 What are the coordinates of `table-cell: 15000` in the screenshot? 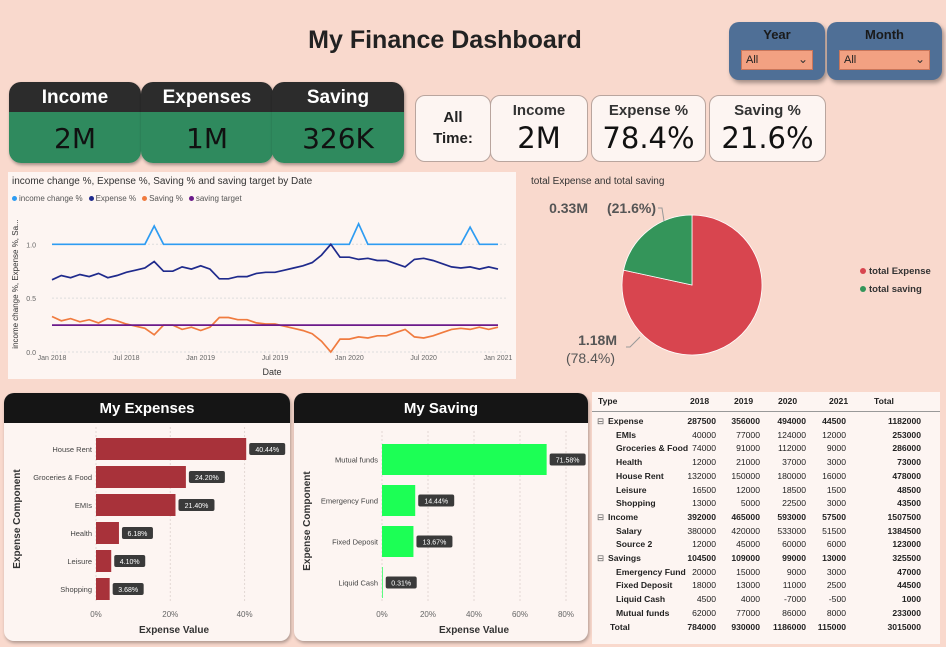 It's located at (748, 571).